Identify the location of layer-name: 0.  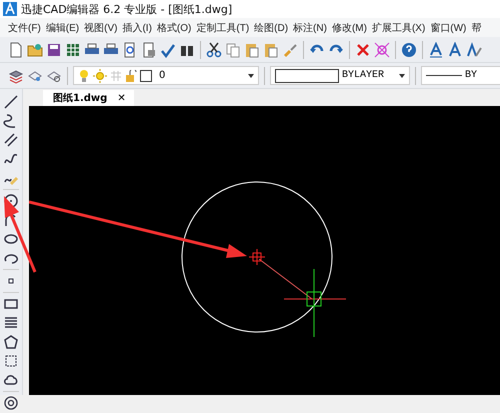
(162, 75).